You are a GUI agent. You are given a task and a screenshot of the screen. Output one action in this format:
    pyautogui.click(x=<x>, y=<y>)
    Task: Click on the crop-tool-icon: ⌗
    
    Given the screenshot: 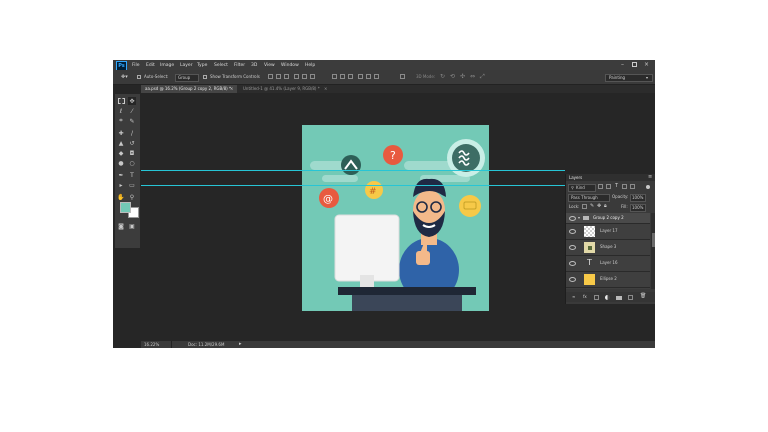 What is the action you would take?
    pyautogui.click(x=121, y=121)
    